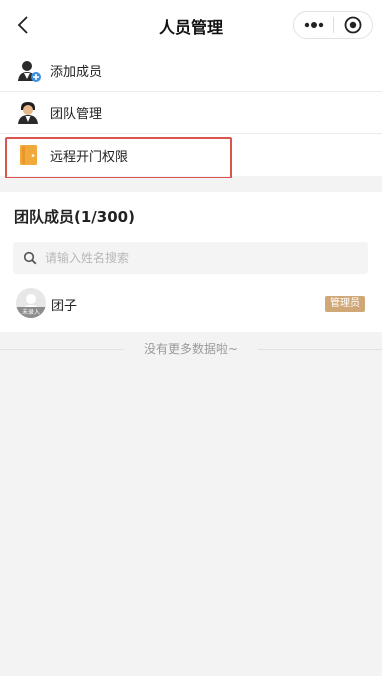  What do you see at coordinates (191, 304) in the screenshot?
I see `member-row: 未录入 团子 管理员` at bounding box center [191, 304].